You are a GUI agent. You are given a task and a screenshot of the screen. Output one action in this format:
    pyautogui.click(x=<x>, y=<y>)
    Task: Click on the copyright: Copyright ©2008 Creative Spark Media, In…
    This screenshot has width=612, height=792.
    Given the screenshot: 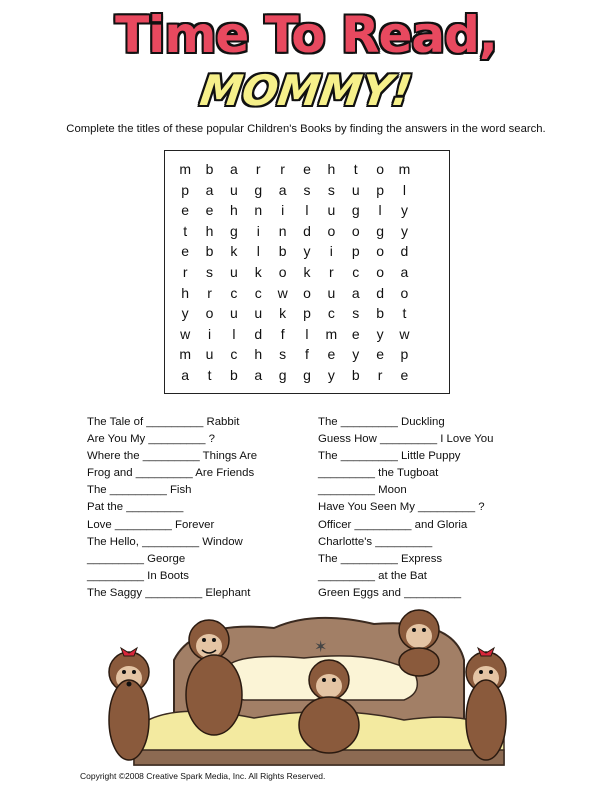 What is the action you would take?
    pyautogui.click(x=203, y=776)
    